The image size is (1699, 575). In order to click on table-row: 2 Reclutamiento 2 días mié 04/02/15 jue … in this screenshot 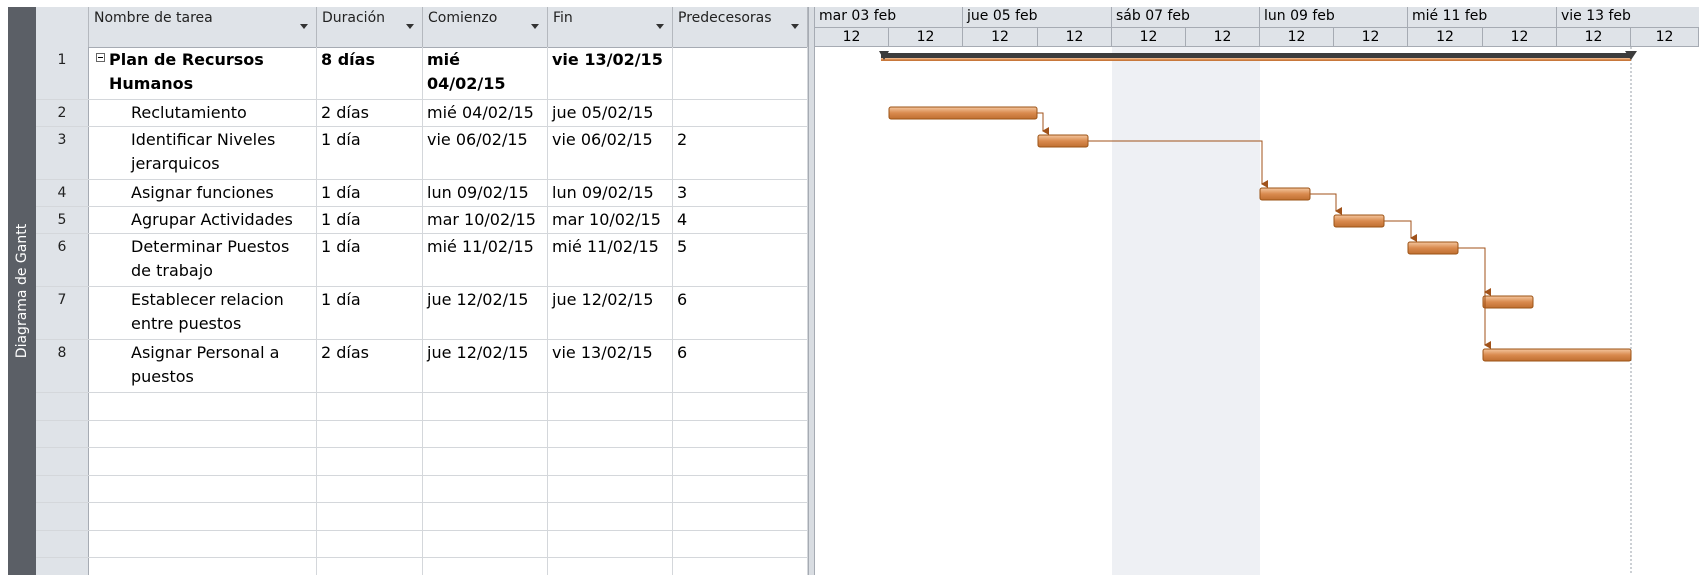, I will do `click(422, 113)`.